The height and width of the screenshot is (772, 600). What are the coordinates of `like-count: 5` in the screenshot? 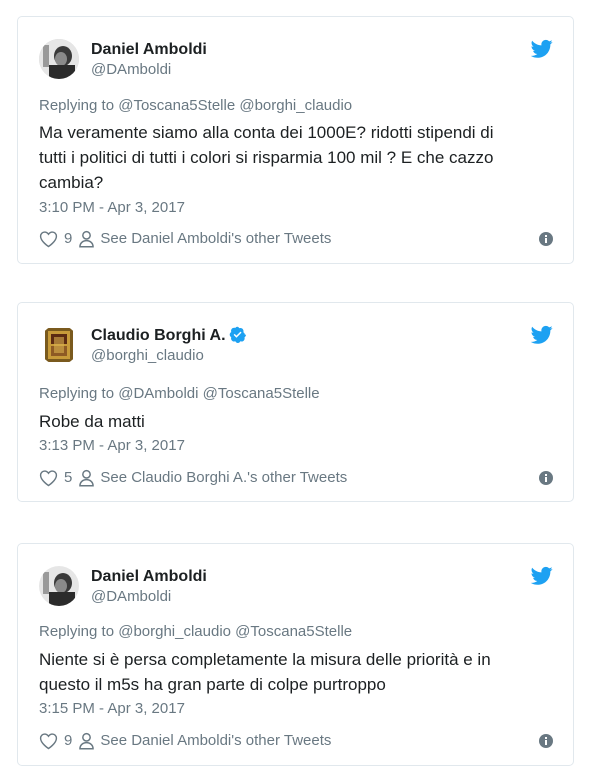 It's located at (68, 478).